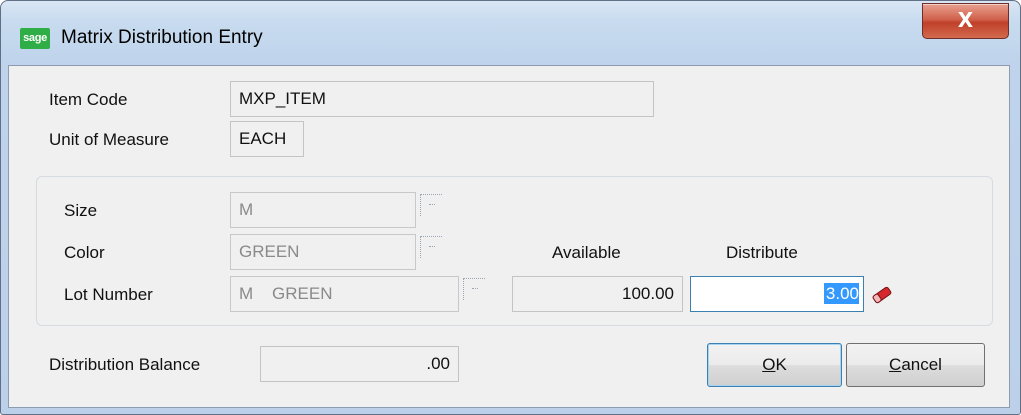  I want to click on lot-number-lookup-icon, so click(474, 289).